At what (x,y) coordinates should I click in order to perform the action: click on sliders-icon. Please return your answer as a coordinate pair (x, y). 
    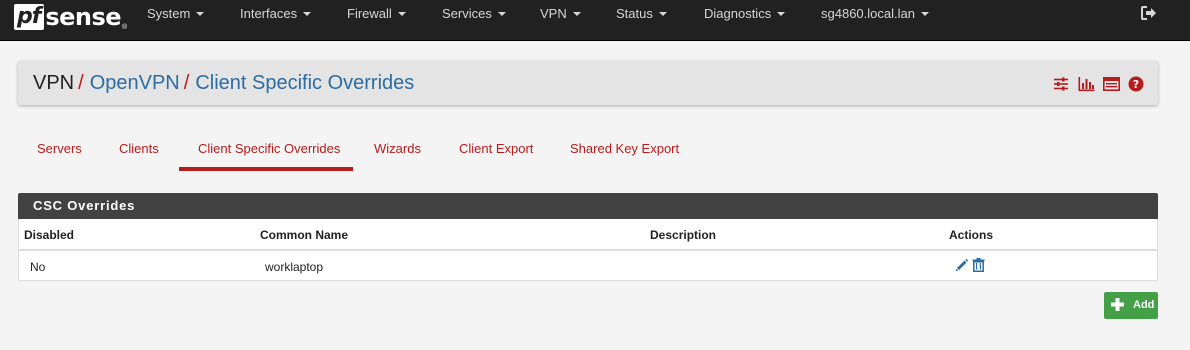
    Looking at the image, I should click on (1061, 84).